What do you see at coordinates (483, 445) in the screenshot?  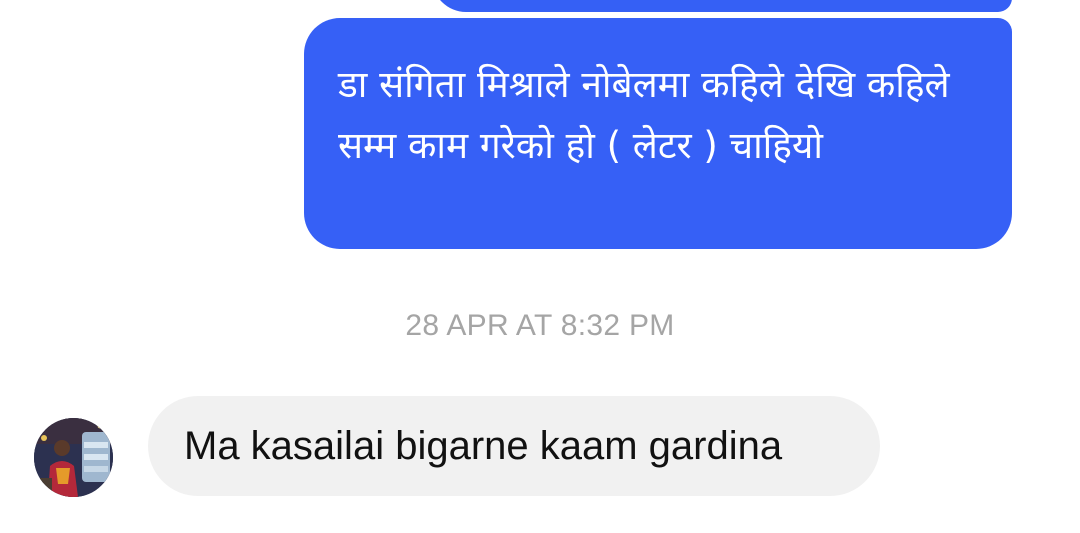 I see `received-message-text: Ma kasailai bigarne kaam gardina` at bounding box center [483, 445].